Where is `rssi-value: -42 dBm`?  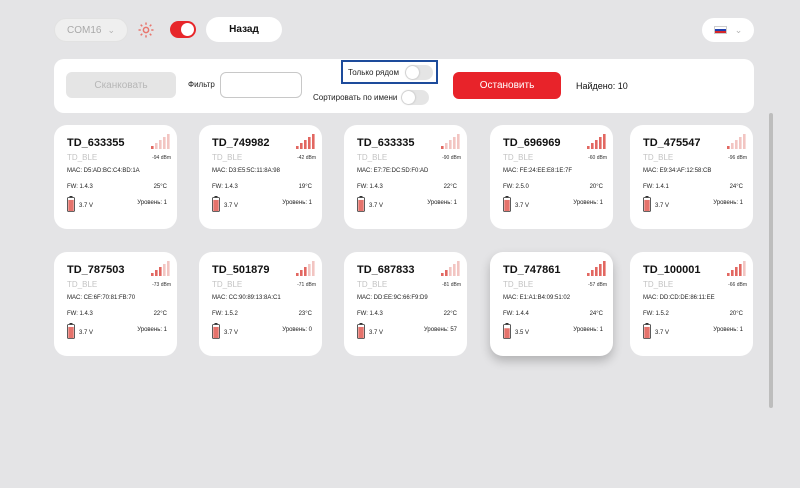
rssi-value: -42 dBm is located at coordinates (306, 158).